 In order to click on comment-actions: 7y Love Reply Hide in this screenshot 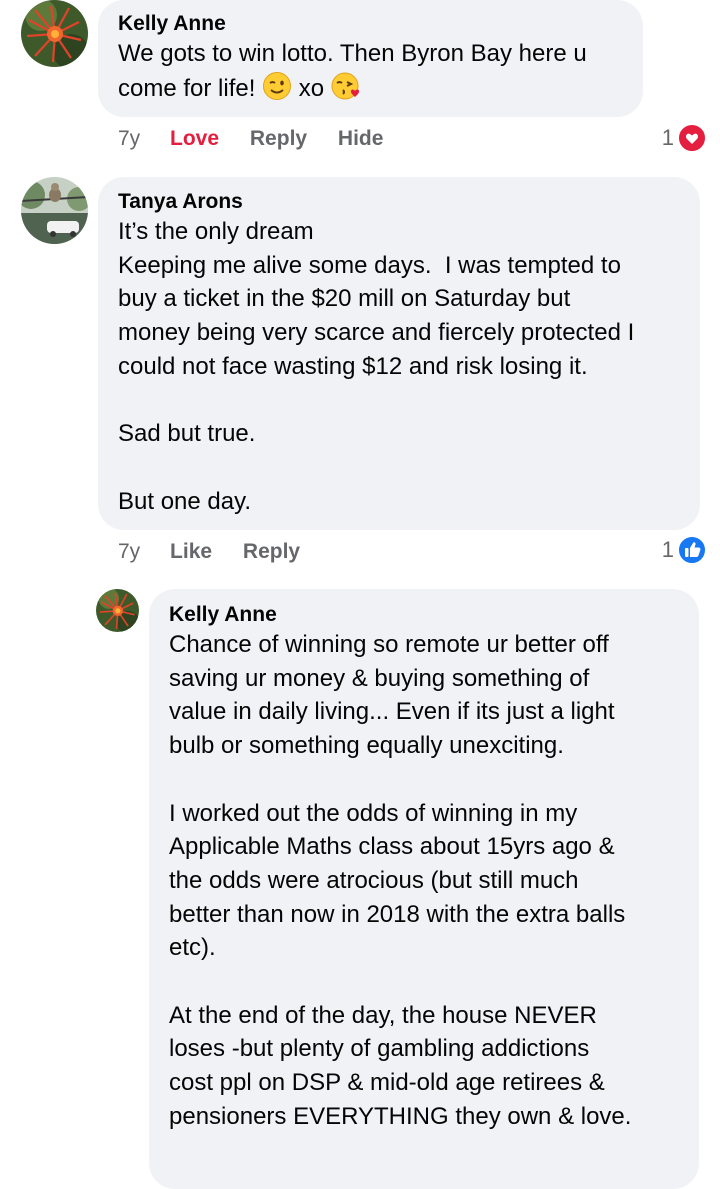, I will do `click(250, 139)`.